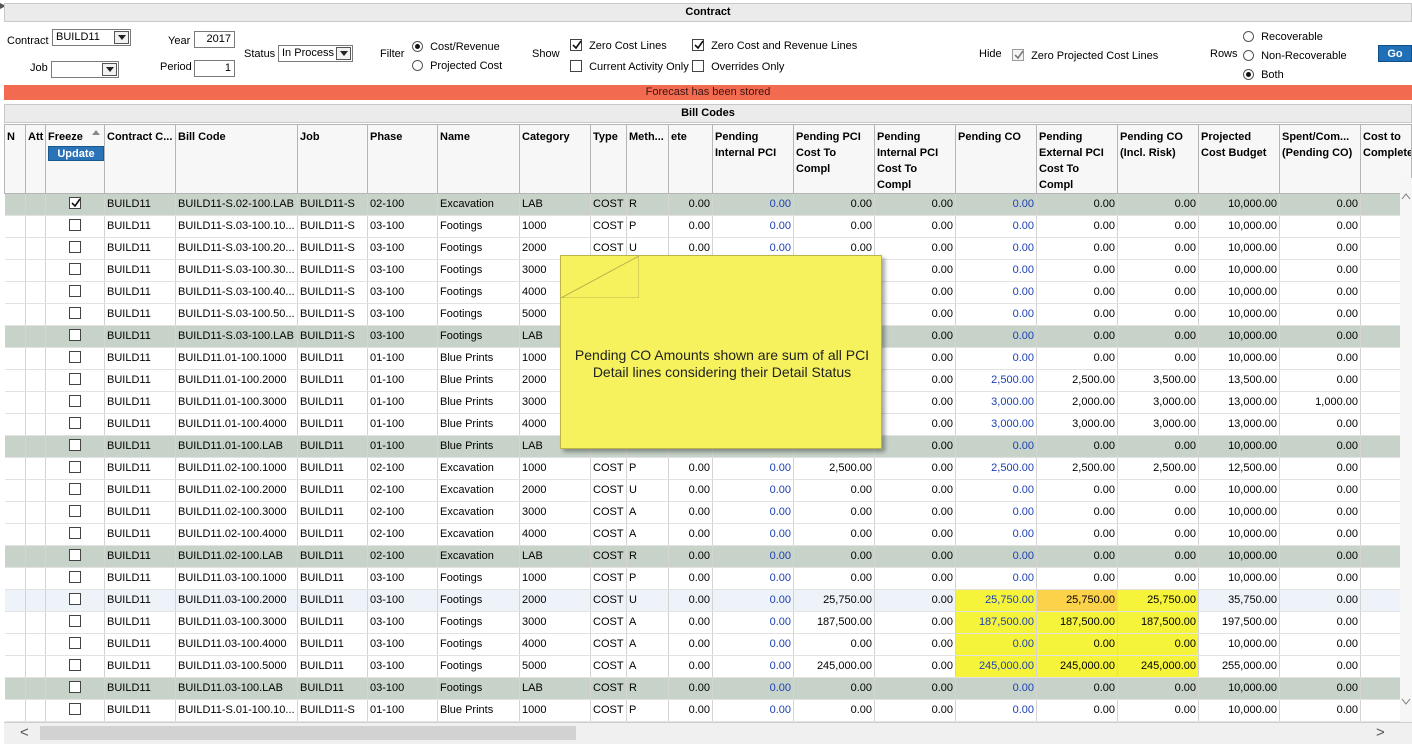  Describe the element at coordinates (1406, 197) in the screenshot. I see `scroll-up-icon` at that location.